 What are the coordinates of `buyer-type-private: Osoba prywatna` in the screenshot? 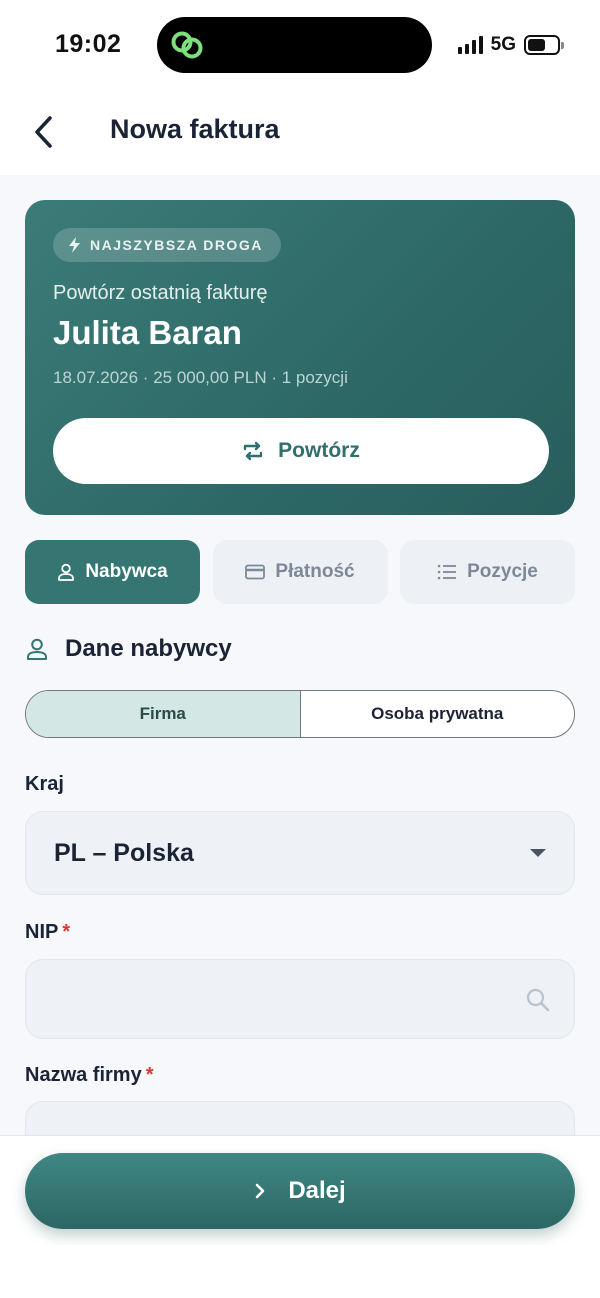 It's located at (438, 714).